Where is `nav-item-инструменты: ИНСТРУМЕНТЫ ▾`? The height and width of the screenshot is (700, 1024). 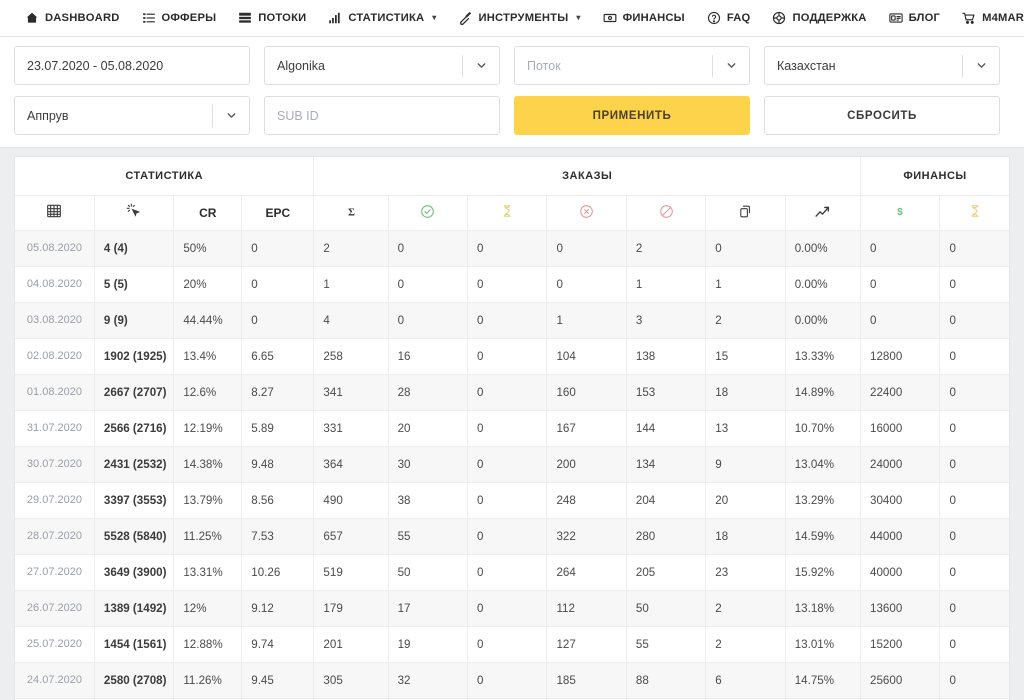 nav-item-инструменты: ИНСТРУМЕНТЫ ▾ is located at coordinates (519, 18).